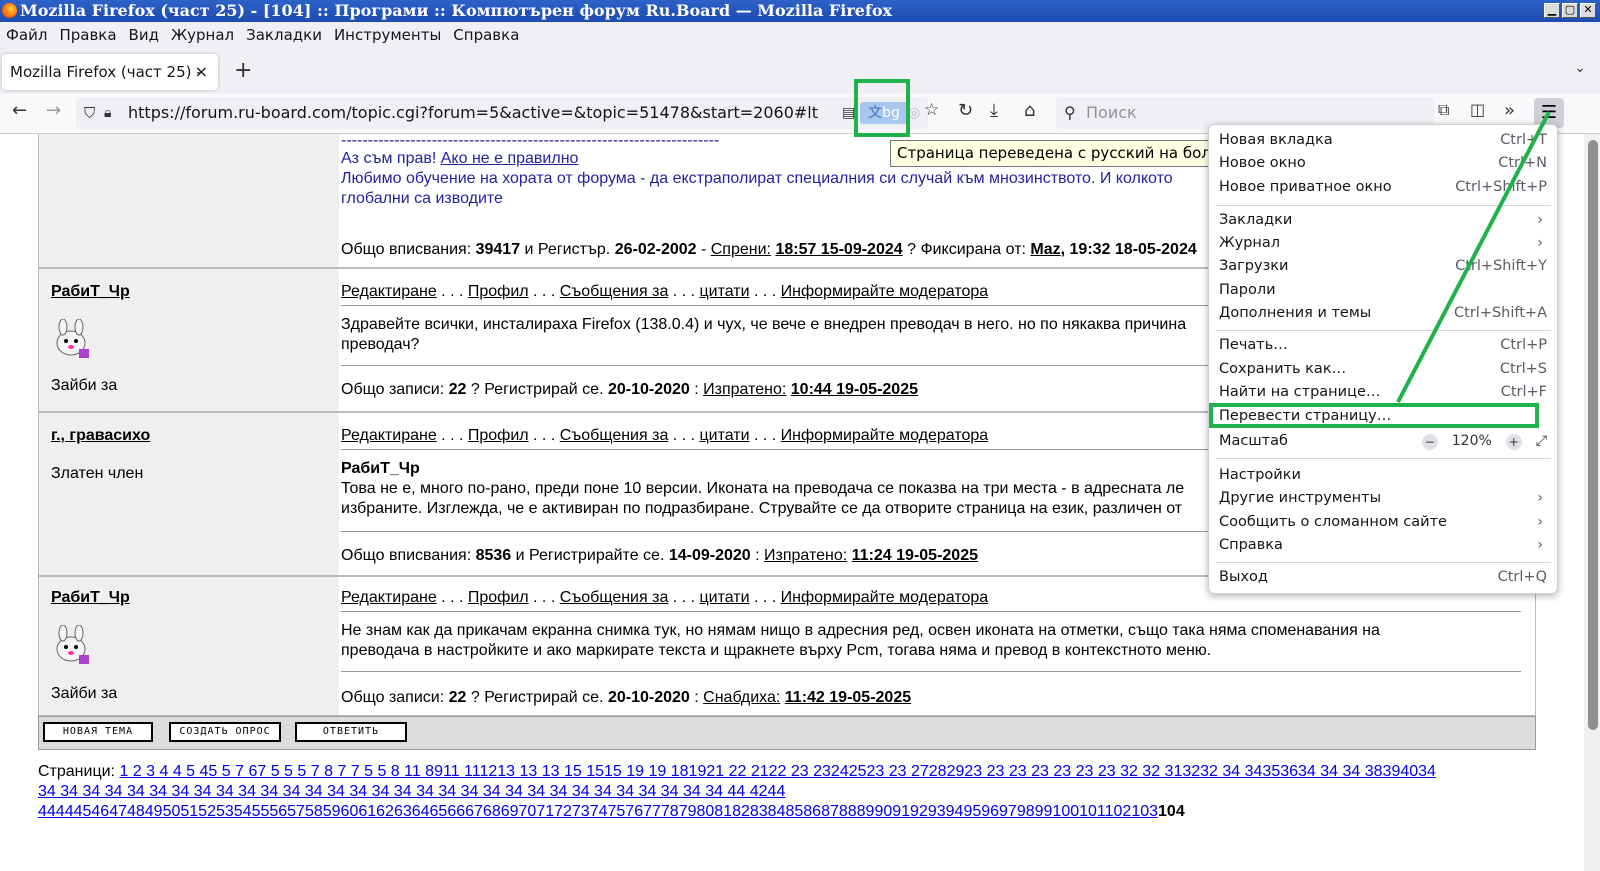  Describe the element at coordinates (9, 10) in the screenshot. I see `firefox-logo-icon` at that location.